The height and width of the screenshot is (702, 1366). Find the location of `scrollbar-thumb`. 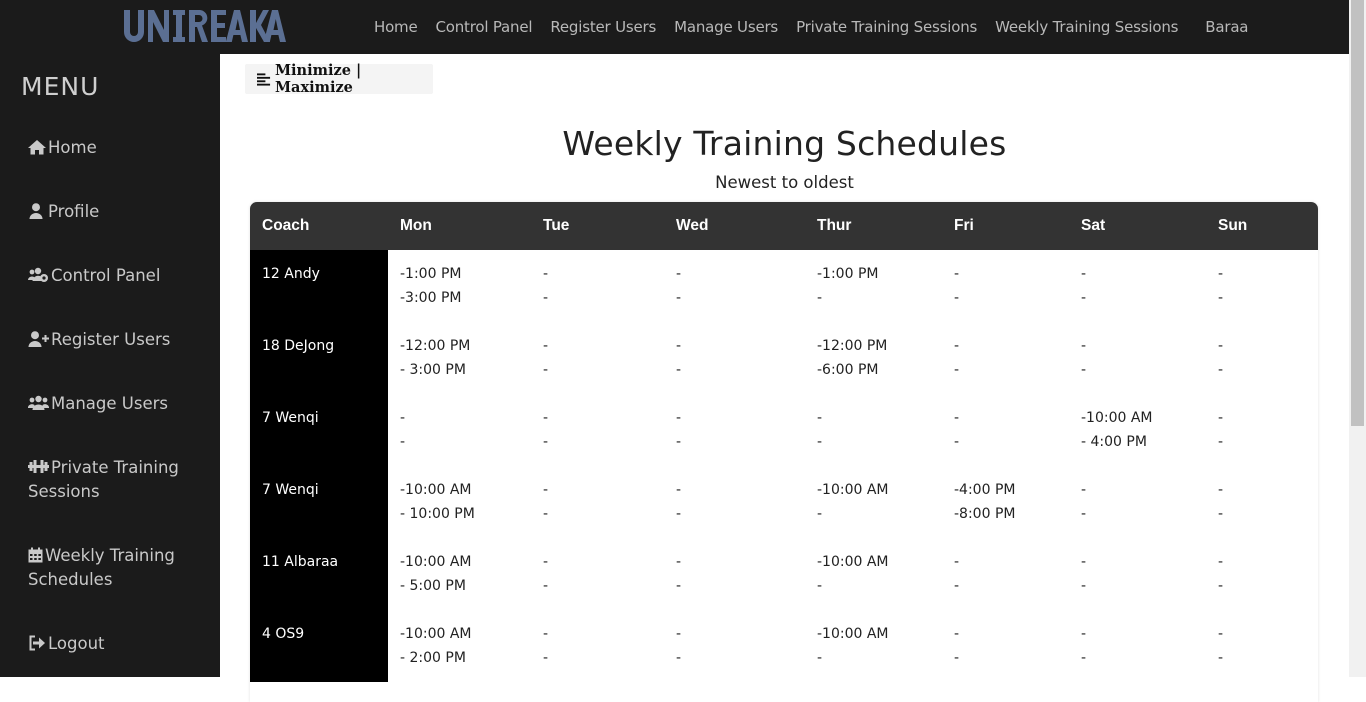

scrollbar-thumb is located at coordinates (1357, 213).